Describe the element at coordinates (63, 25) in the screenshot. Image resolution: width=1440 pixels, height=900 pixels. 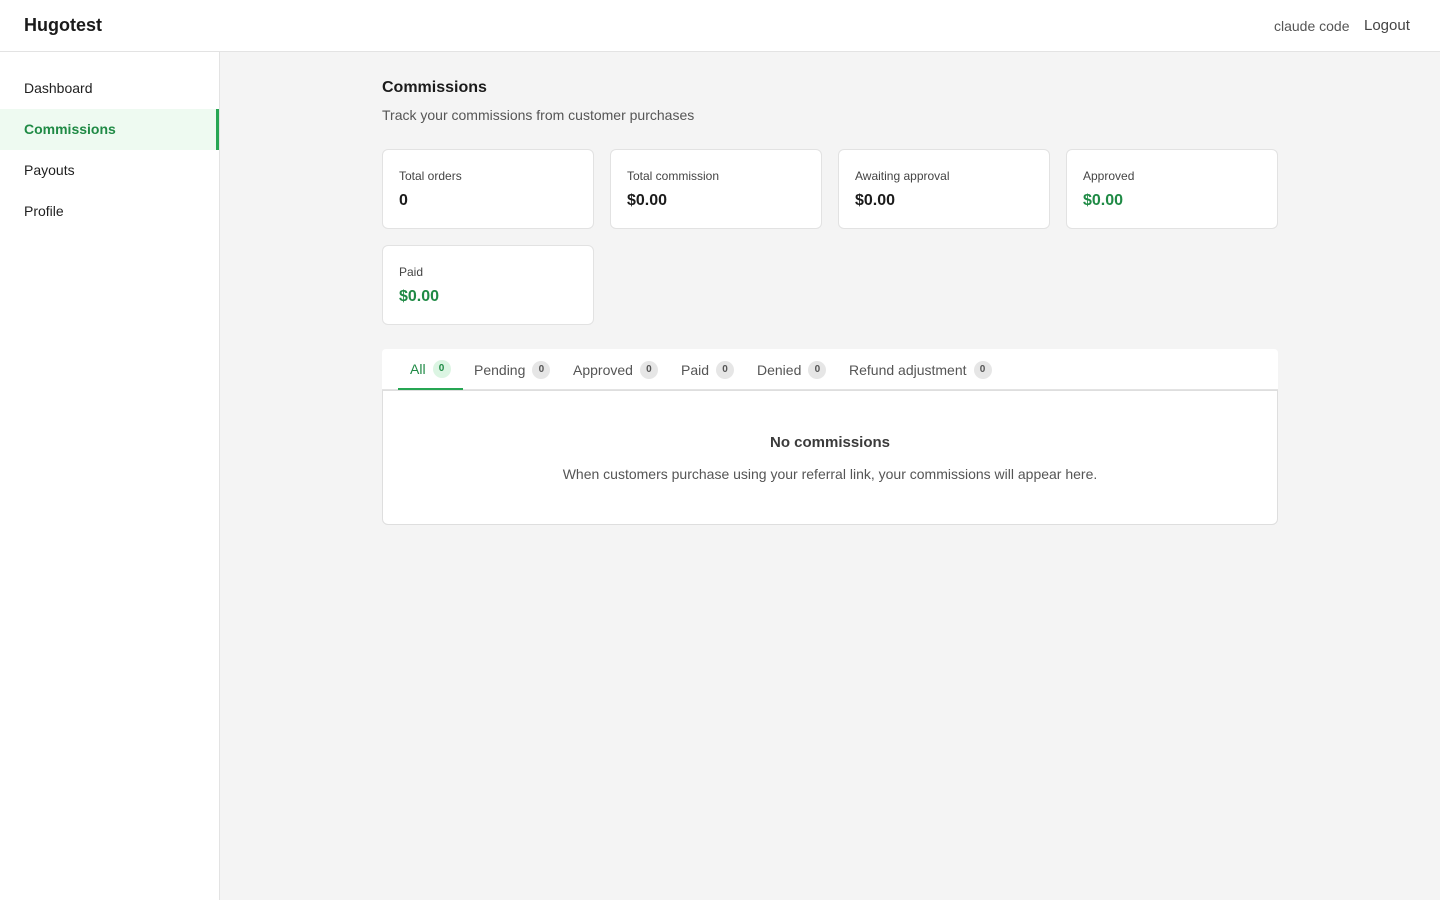
I see `brand-logo: Hugotest` at that location.